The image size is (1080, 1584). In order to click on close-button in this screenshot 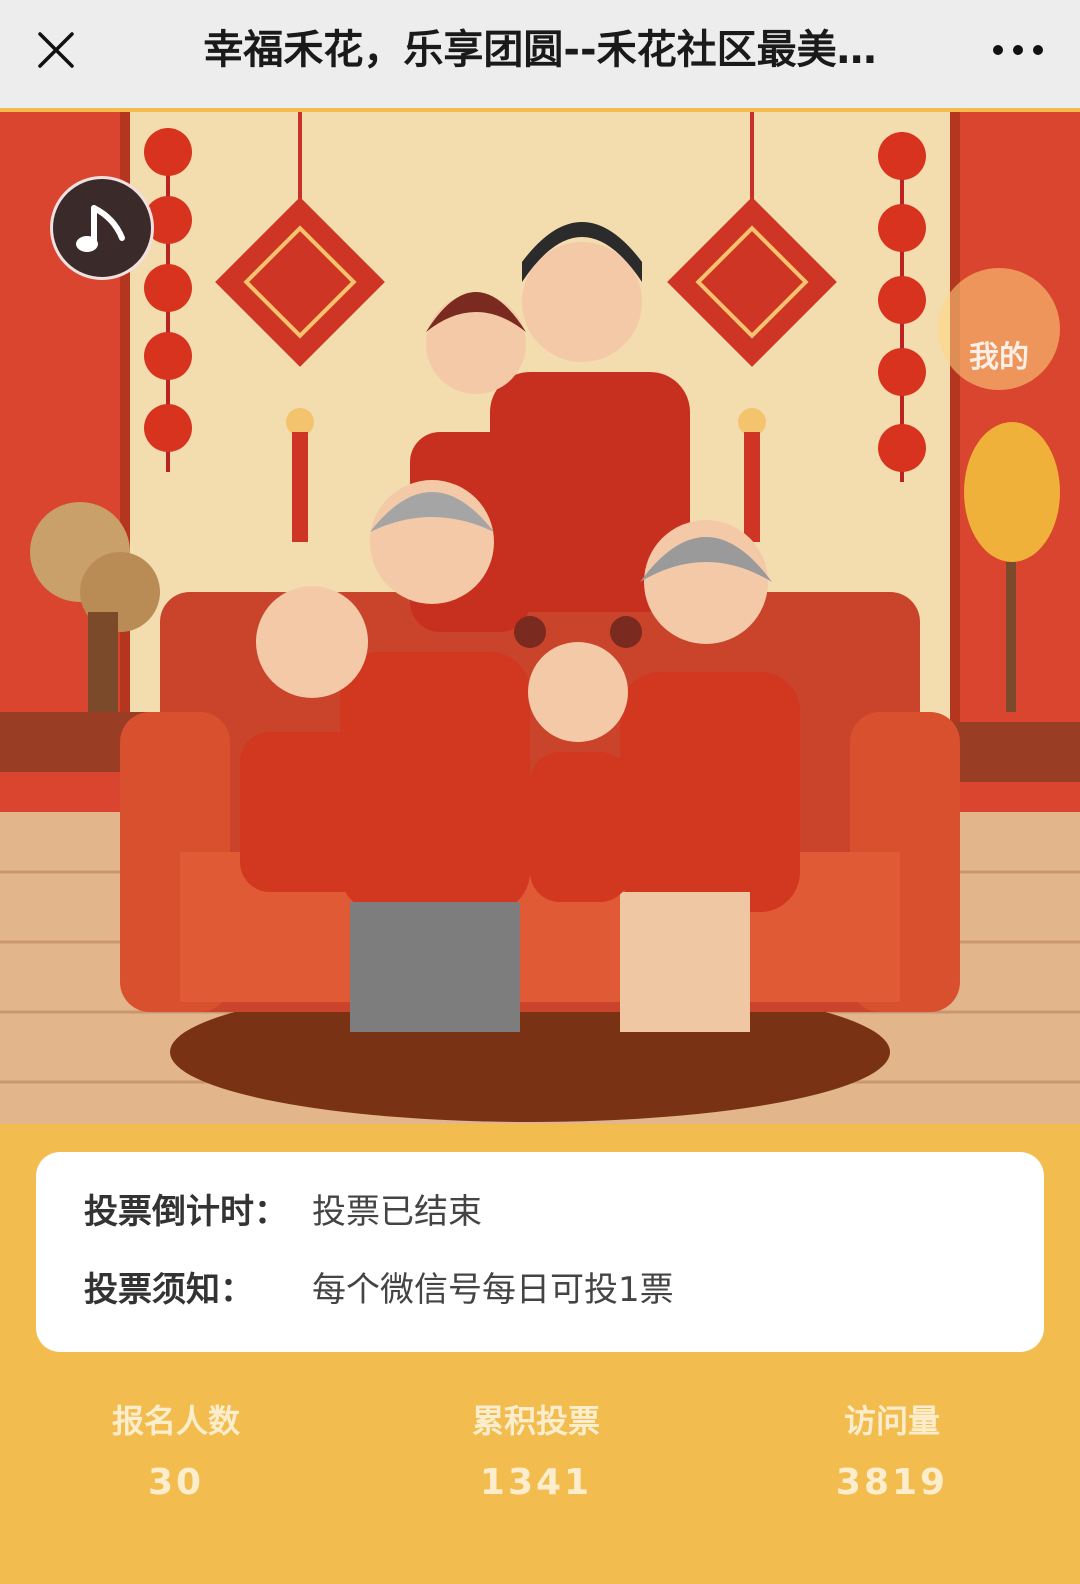, I will do `click(56, 50)`.